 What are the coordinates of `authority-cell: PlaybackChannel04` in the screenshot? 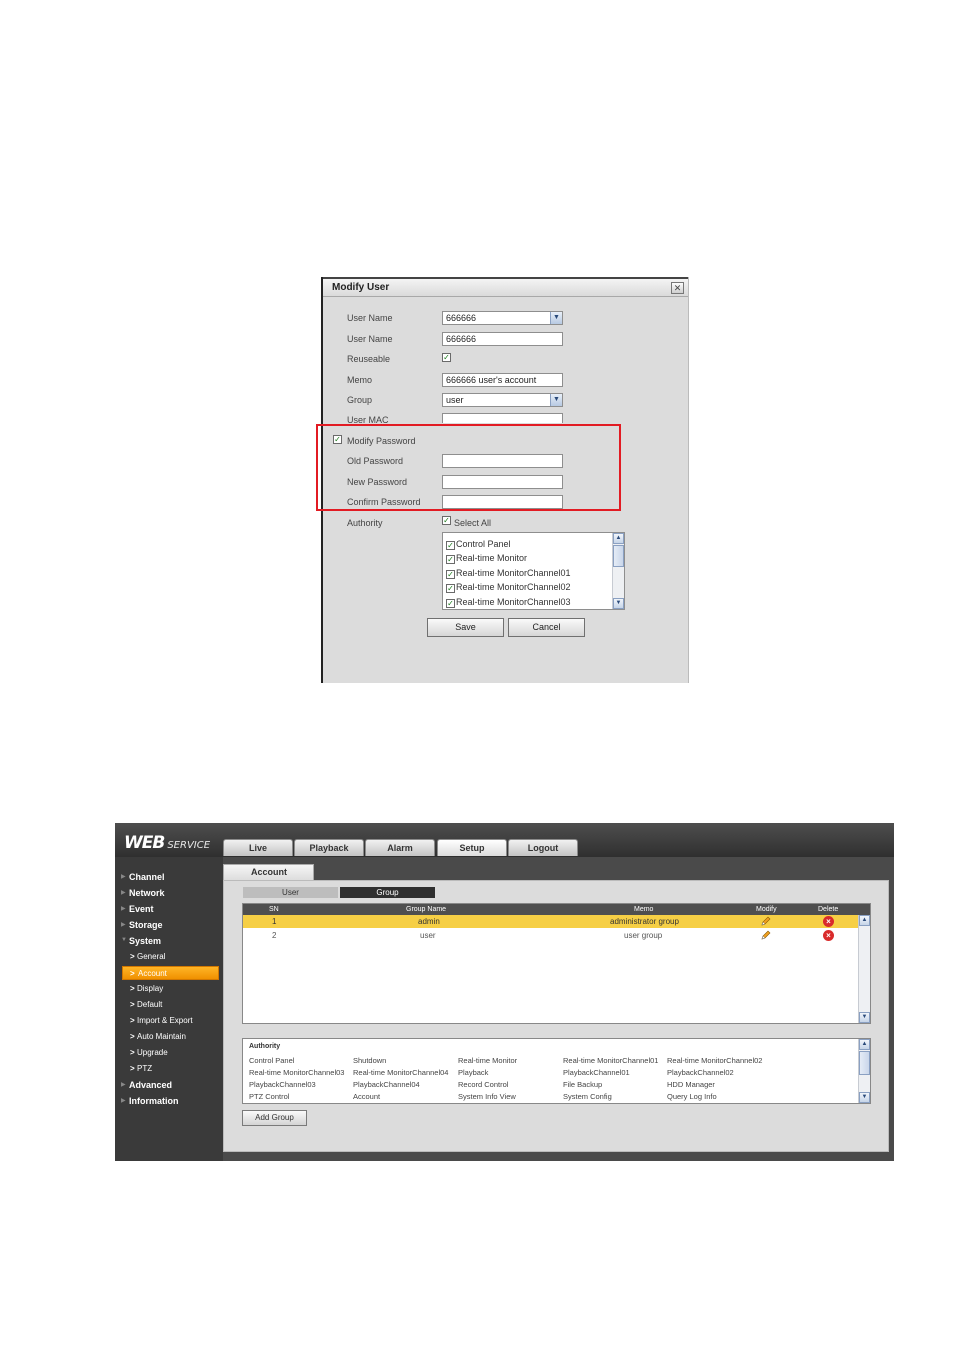 It's located at (386, 1084).